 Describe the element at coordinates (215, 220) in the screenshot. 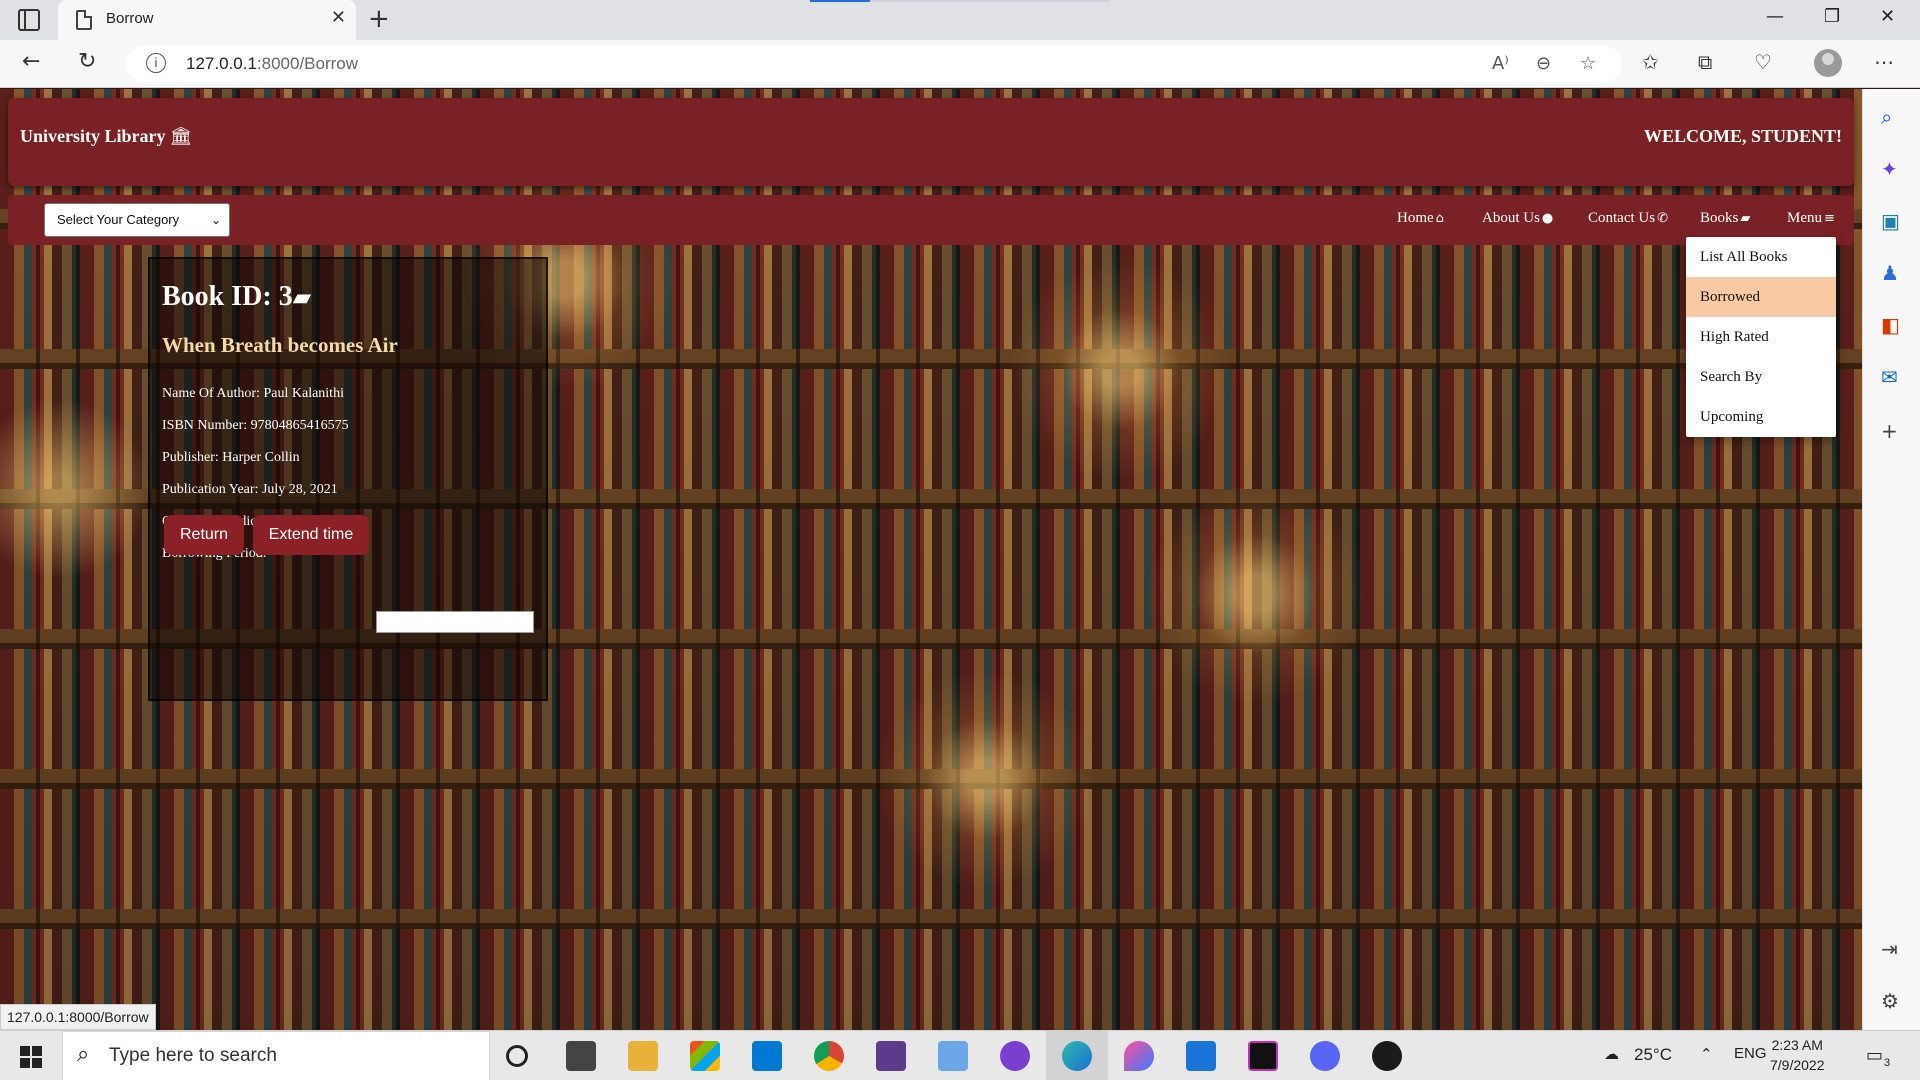

I see `chevron-down-icon: ⌄` at that location.